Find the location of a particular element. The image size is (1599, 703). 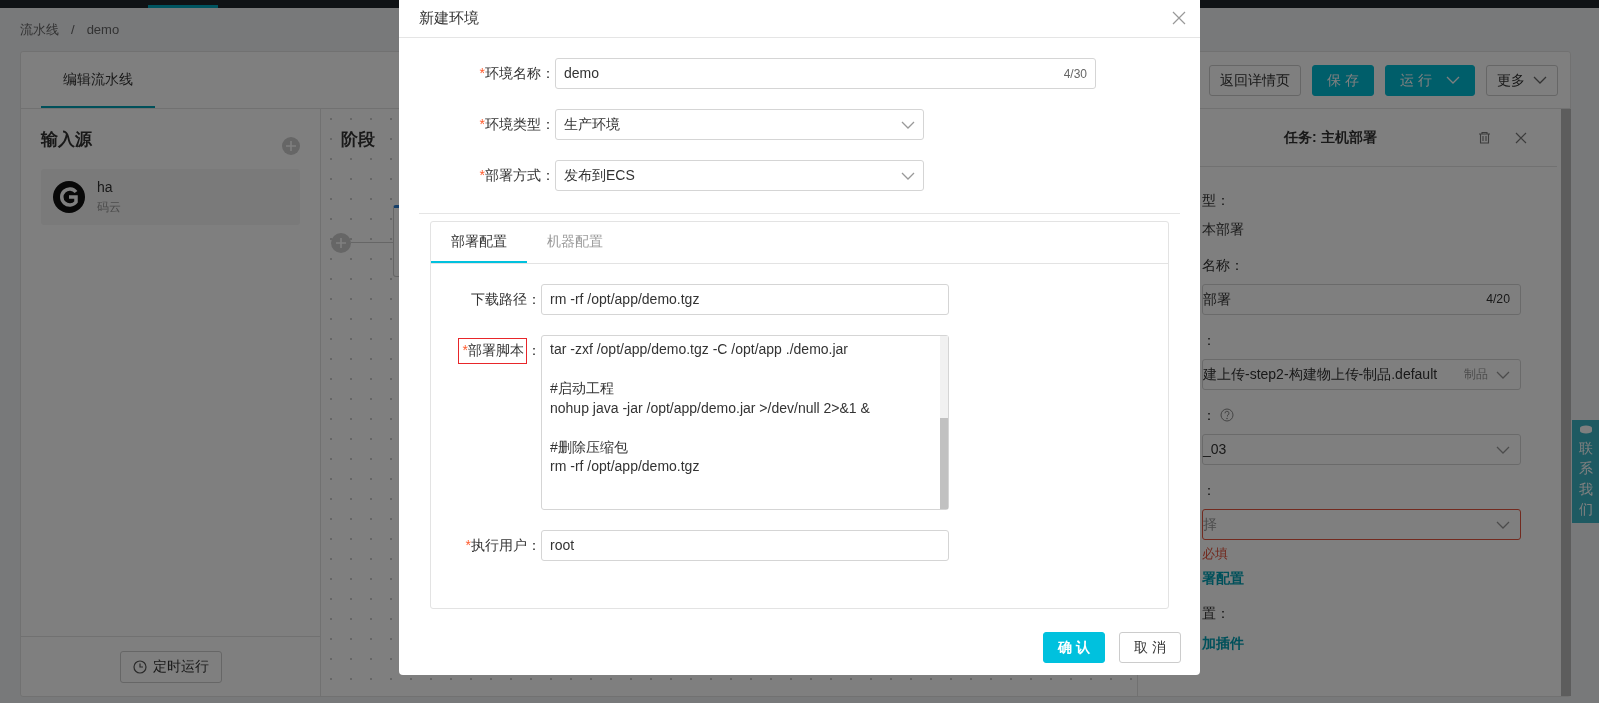

cancel-button: 取 消 is located at coordinates (1150, 647).